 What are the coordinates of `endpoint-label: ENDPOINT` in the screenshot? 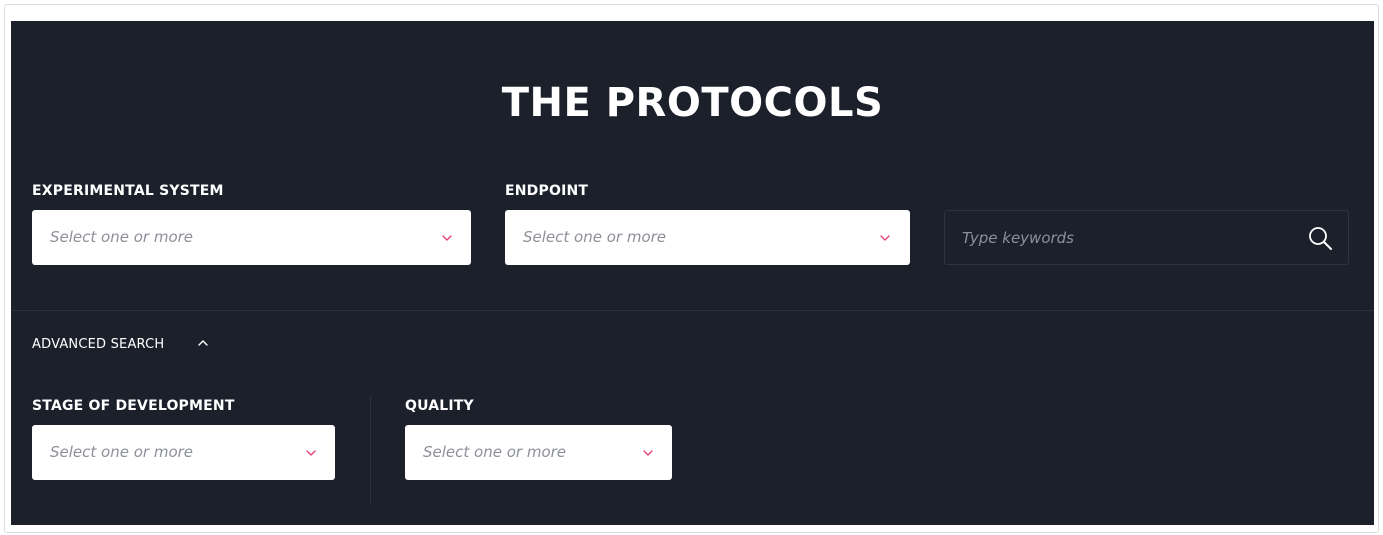 It's located at (547, 191).